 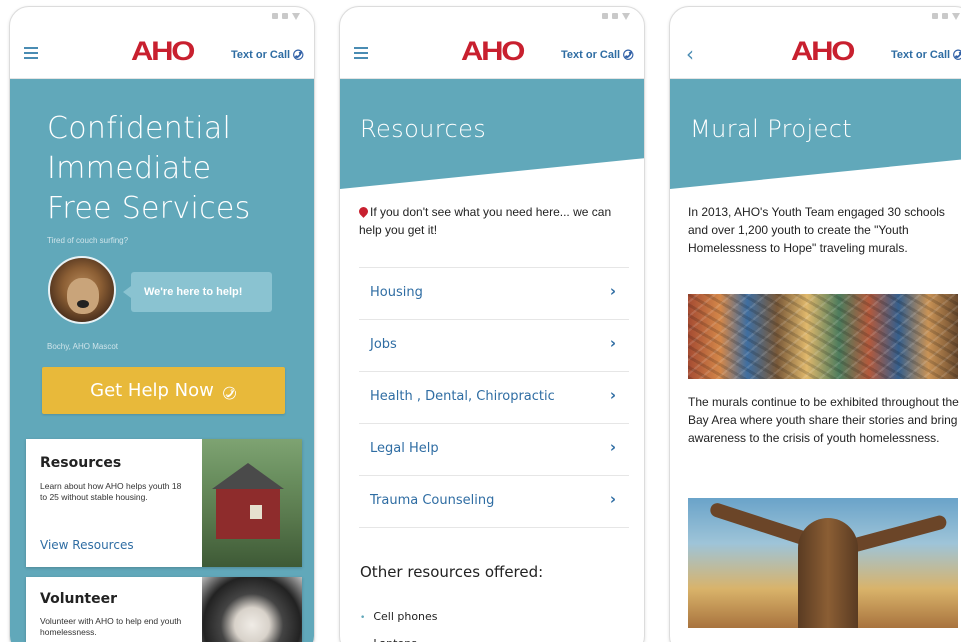 What do you see at coordinates (88, 240) in the screenshot?
I see `hero-tagline: Tired of couch surfing?` at bounding box center [88, 240].